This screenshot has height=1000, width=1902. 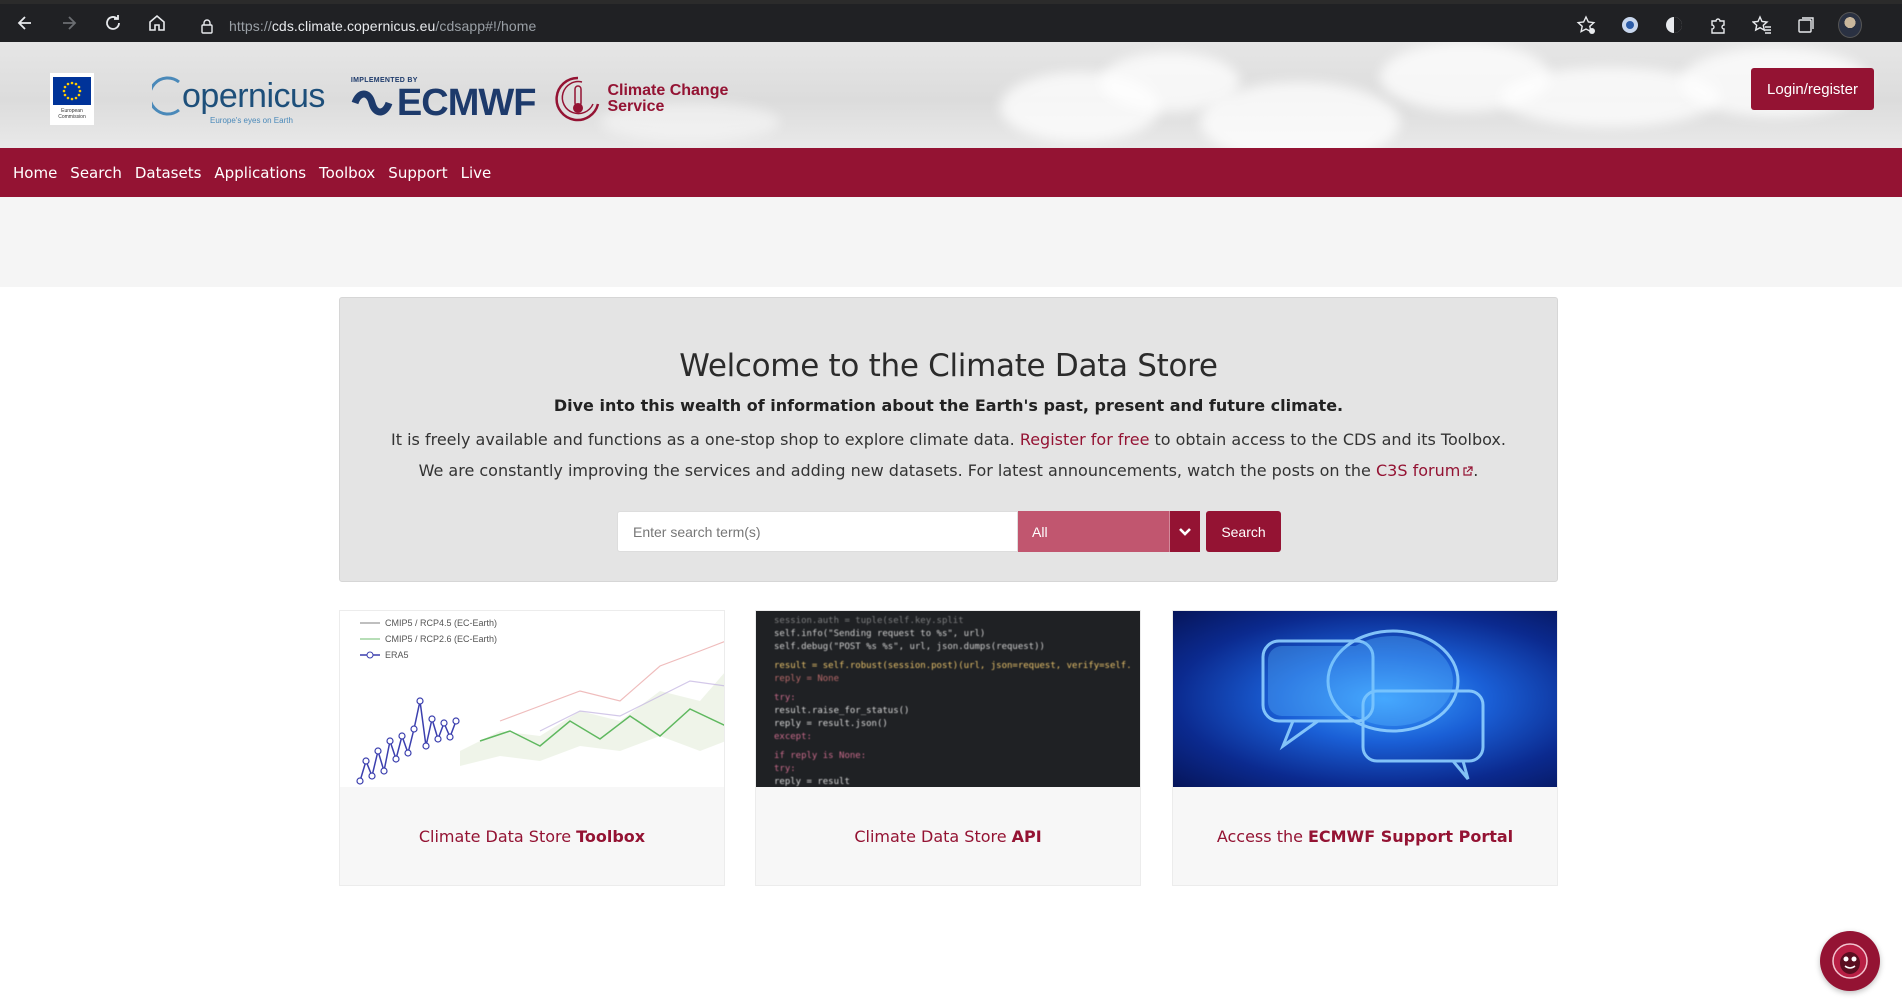 I want to click on extension-1-button, so click(x=1630, y=25).